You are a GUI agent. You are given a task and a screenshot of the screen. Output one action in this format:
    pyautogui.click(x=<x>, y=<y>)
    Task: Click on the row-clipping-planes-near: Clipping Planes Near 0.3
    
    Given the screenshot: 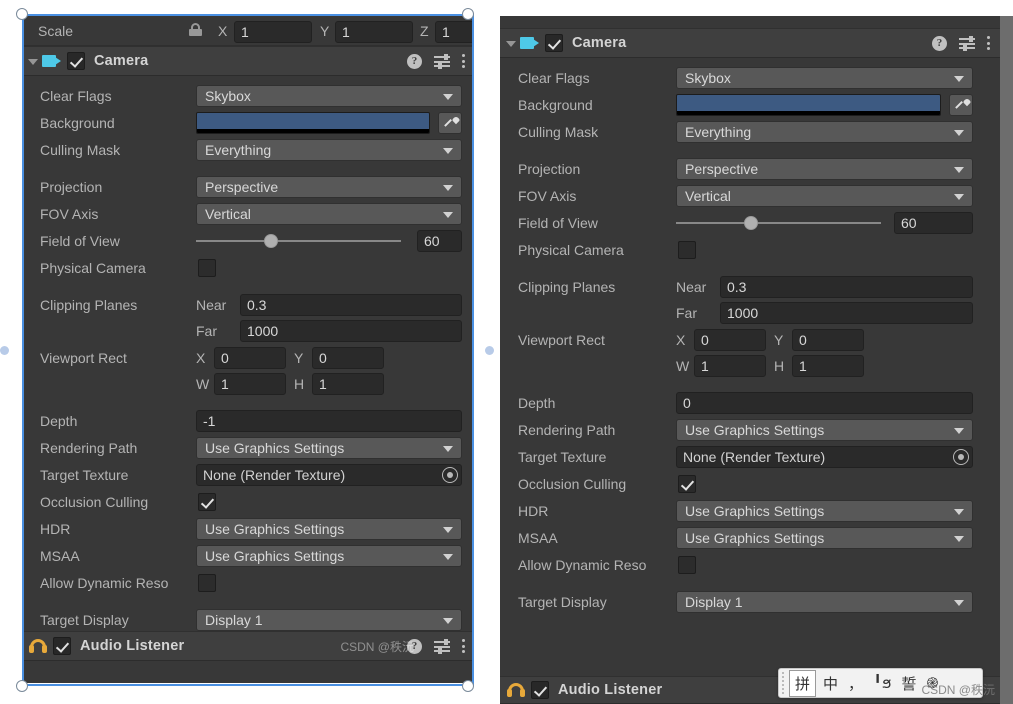 What is the action you would take?
    pyautogui.click(x=248, y=304)
    